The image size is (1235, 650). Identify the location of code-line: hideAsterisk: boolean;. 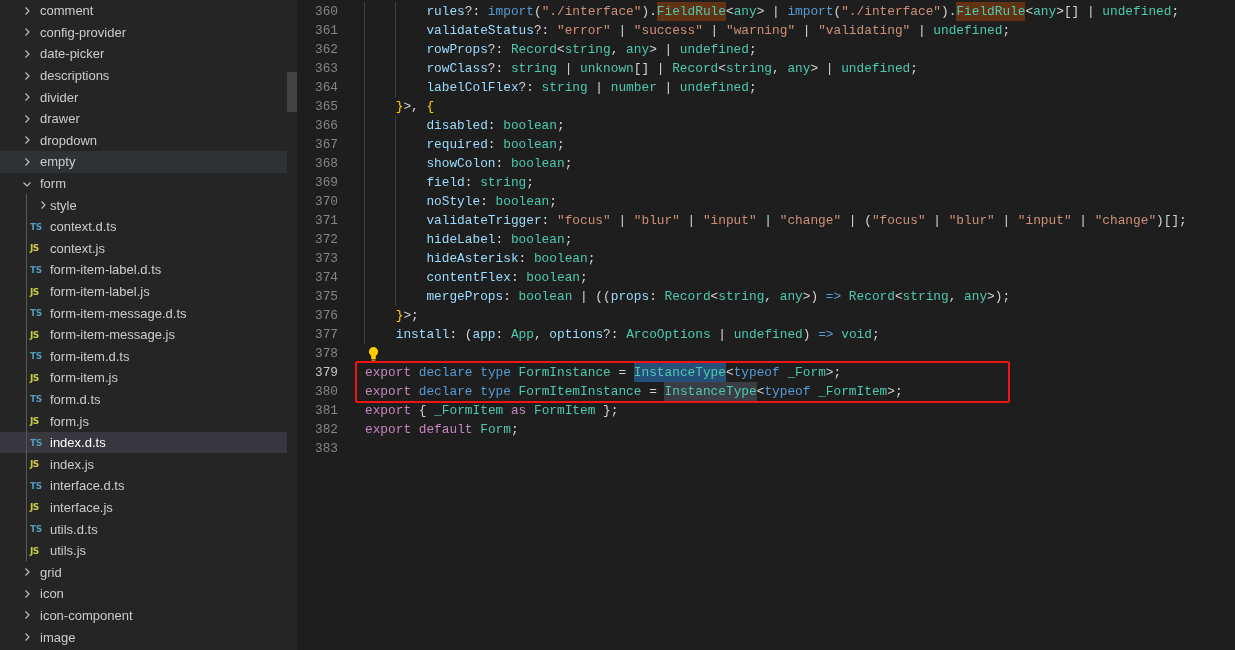
(511, 258).